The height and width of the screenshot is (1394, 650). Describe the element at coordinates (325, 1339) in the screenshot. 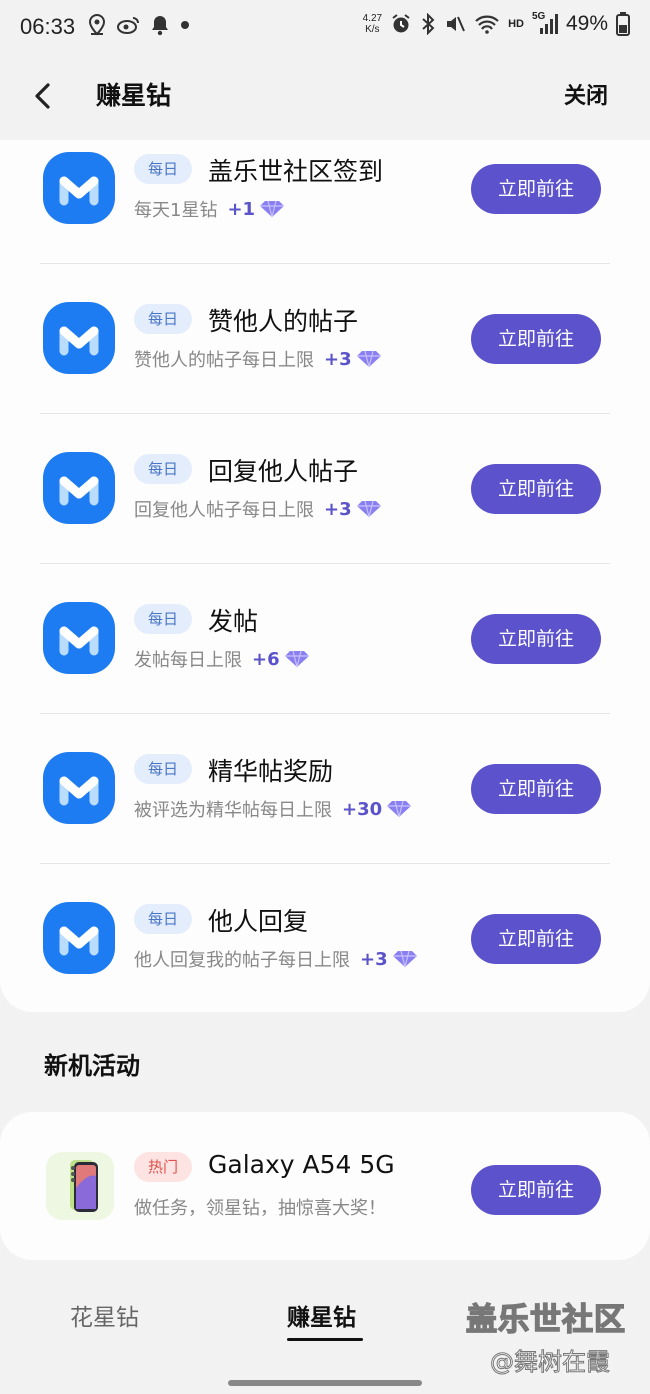

I see `active-tab-indicator` at that location.